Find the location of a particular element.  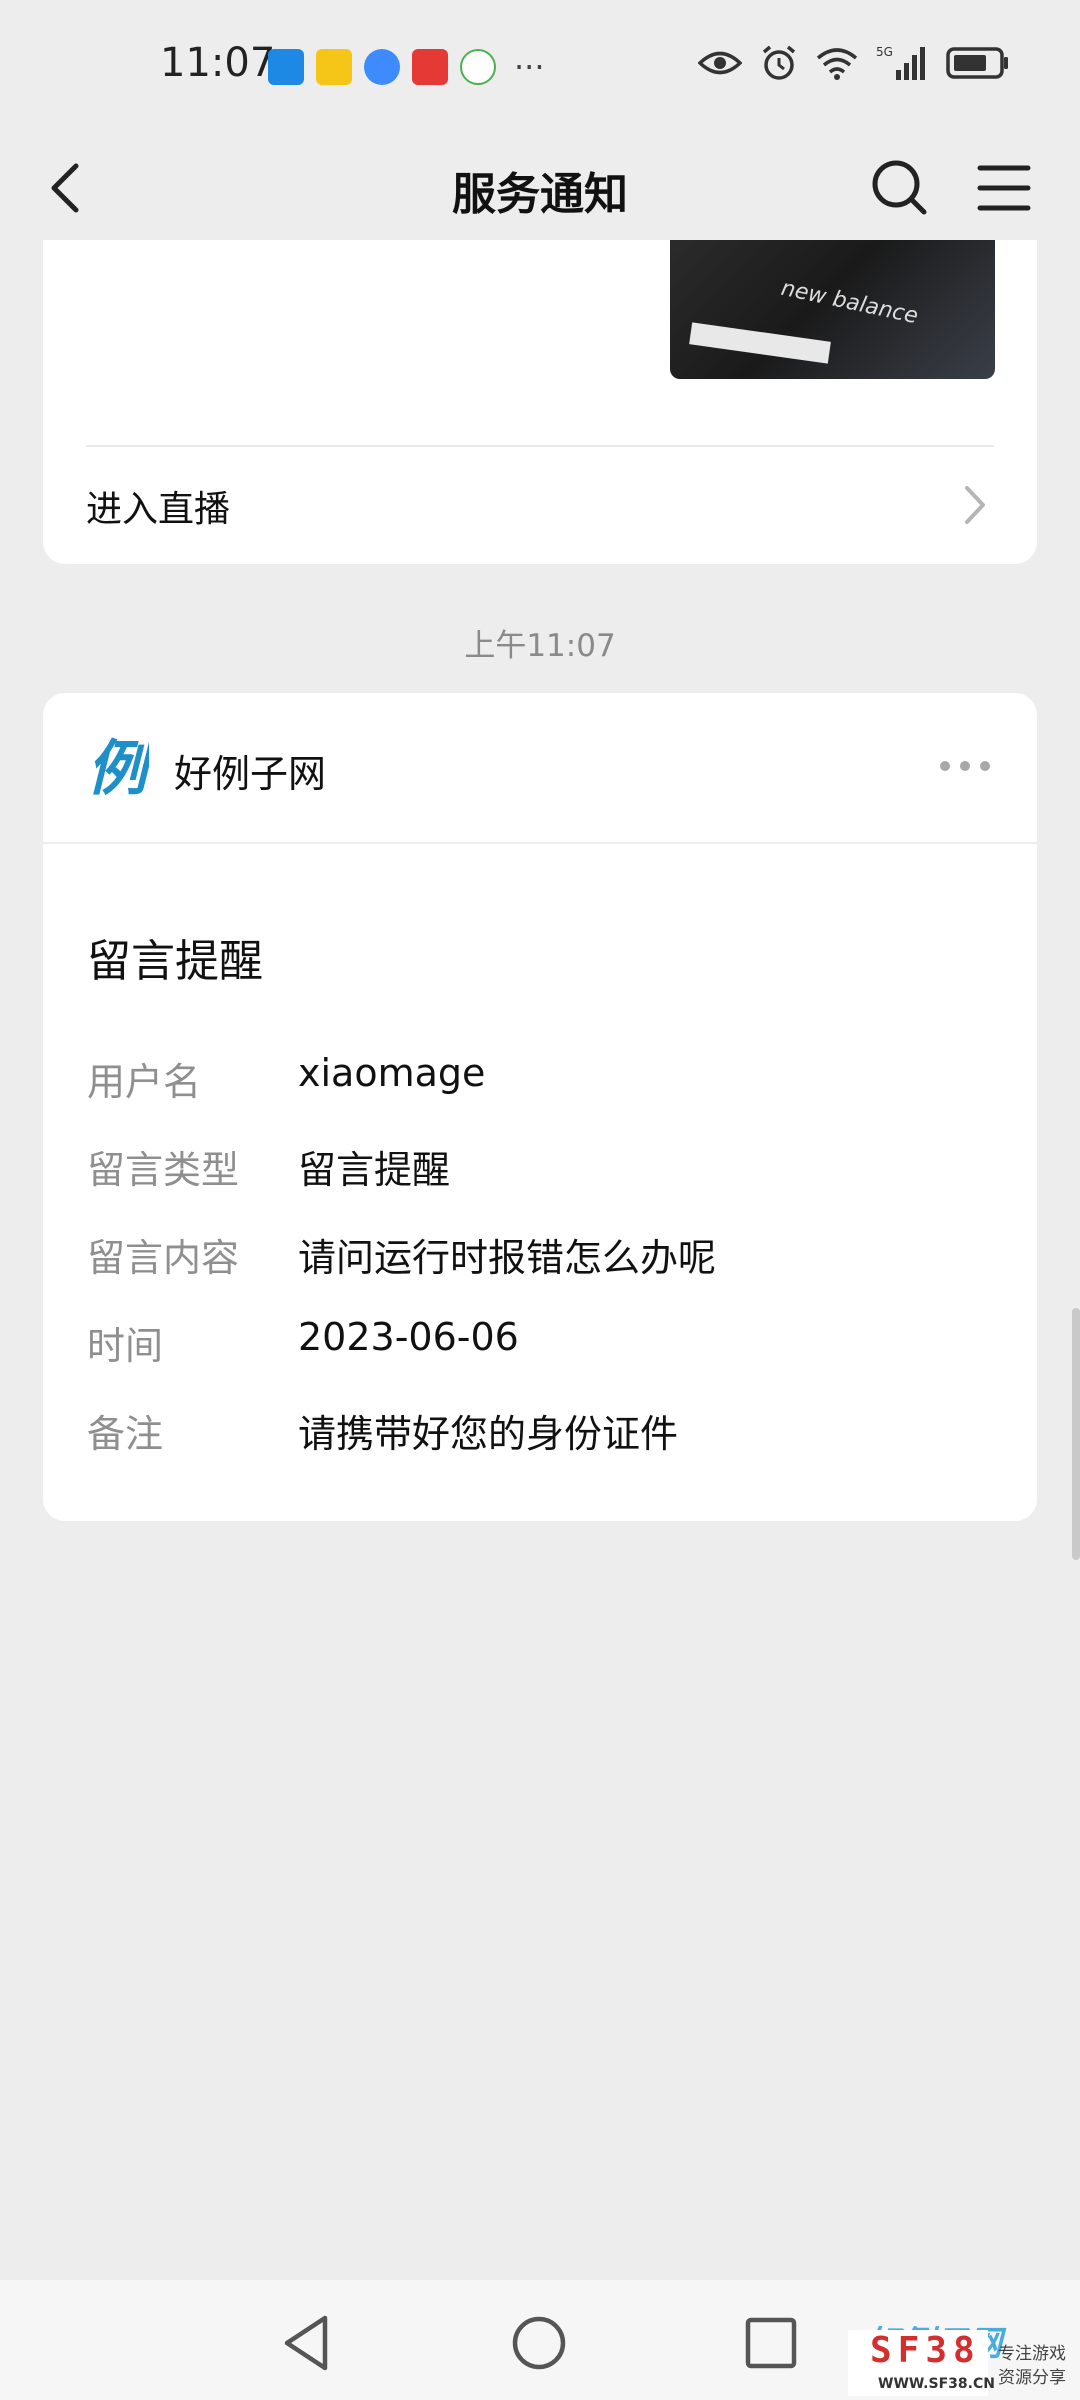

brand-name: 好例子网 is located at coordinates (250, 770).